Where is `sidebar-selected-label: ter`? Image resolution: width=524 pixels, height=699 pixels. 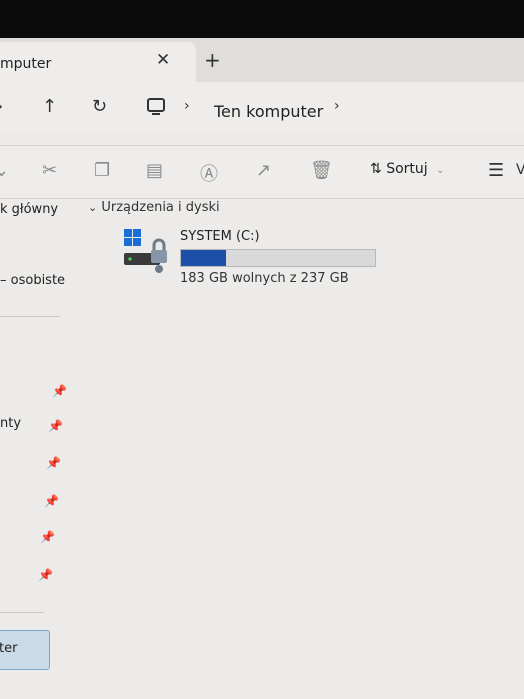 sidebar-selected-label: ter is located at coordinates (9, 648).